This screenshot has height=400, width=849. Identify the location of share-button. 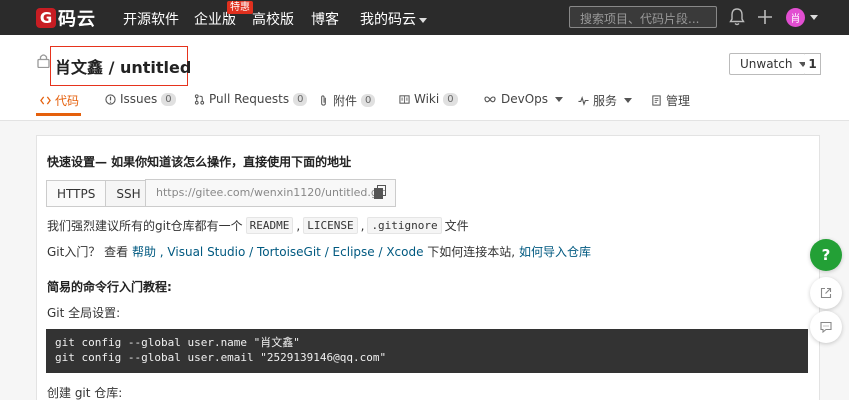
(826, 293).